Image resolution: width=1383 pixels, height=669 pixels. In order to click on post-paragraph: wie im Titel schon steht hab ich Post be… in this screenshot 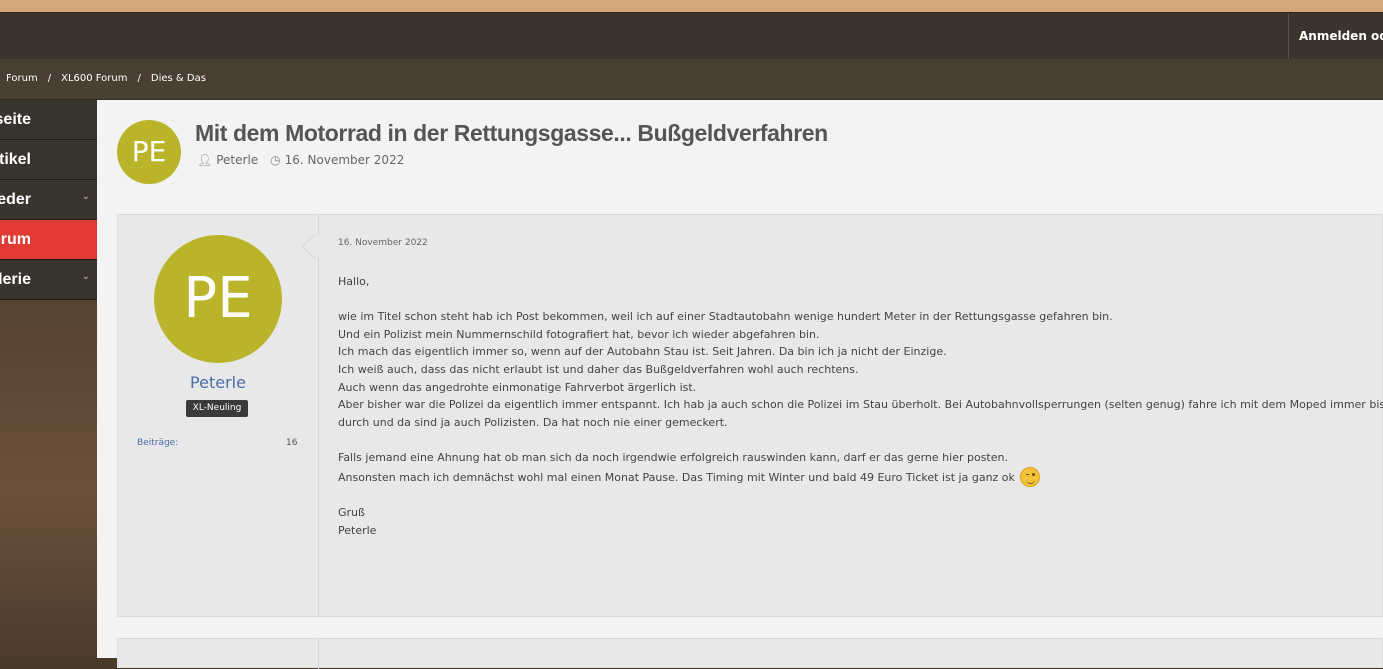, I will do `click(860, 369)`.